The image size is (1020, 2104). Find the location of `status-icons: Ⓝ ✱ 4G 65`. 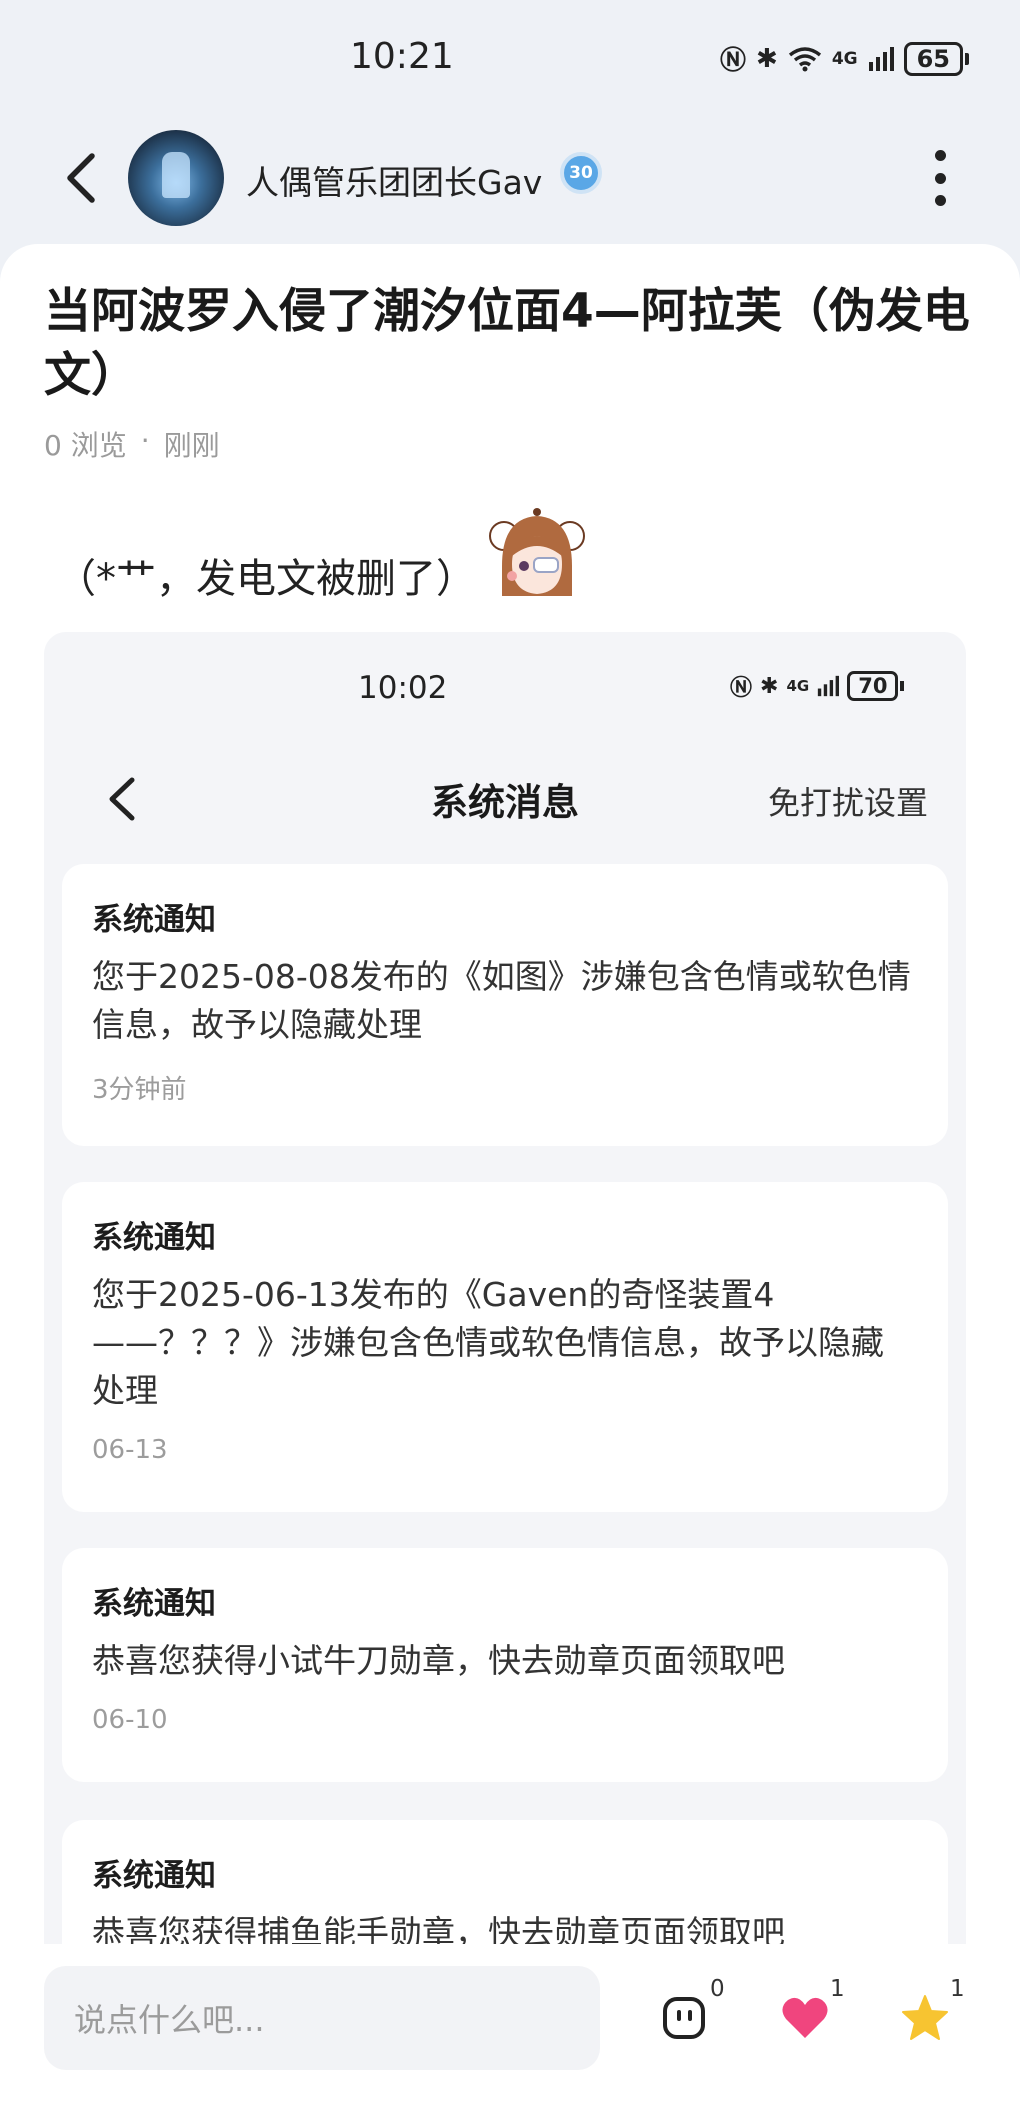

status-icons: Ⓝ ✱ 4G 65 is located at coordinates (845, 58).